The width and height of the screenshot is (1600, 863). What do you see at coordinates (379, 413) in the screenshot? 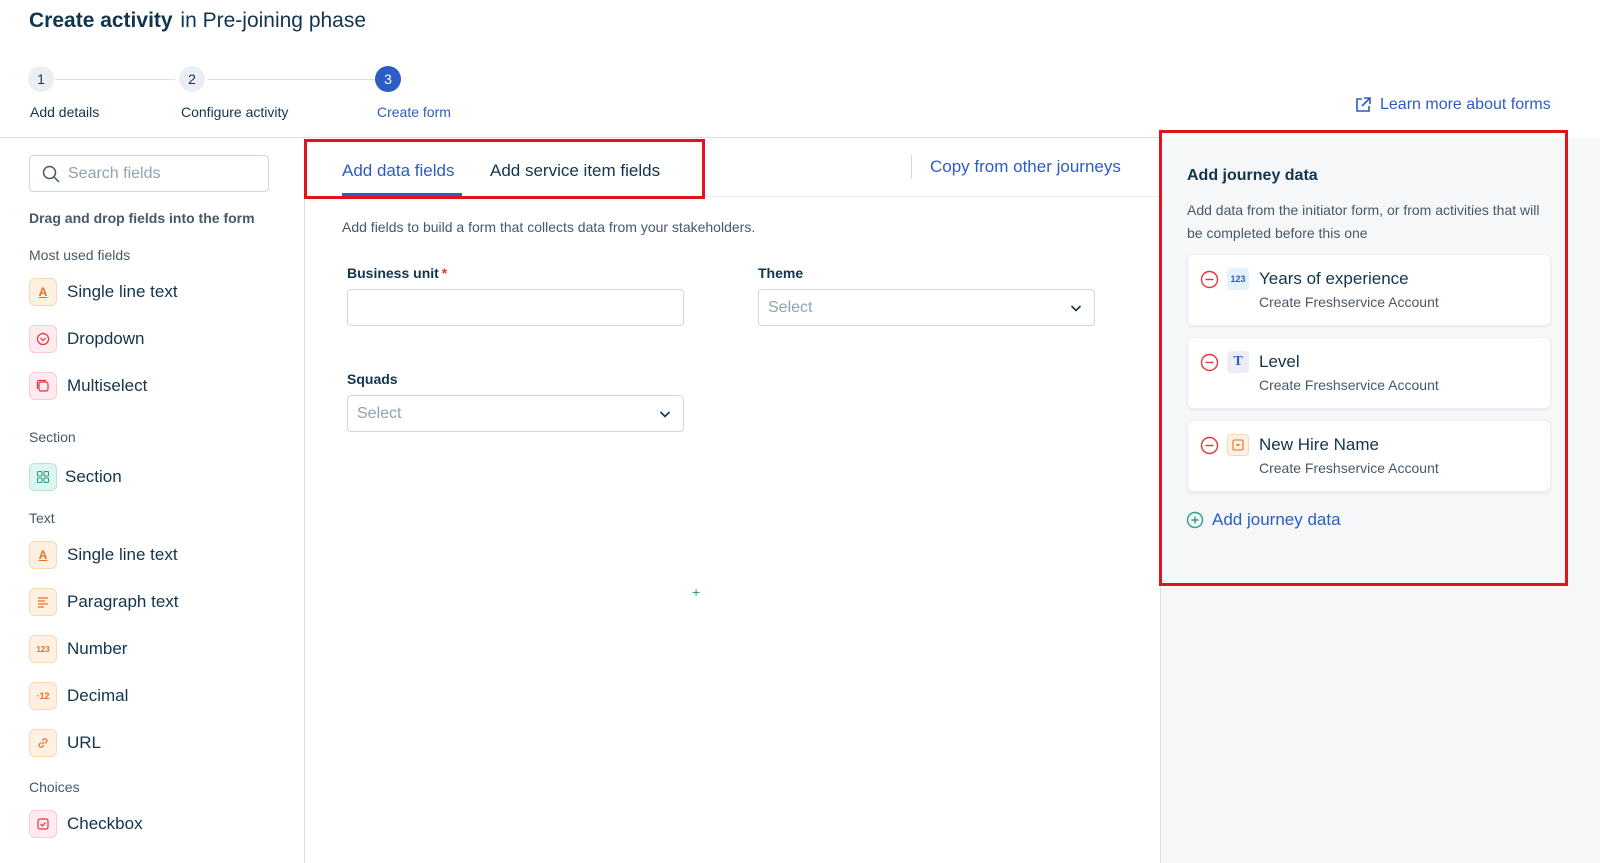
I see `squads-select-placeholder: Select` at bounding box center [379, 413].